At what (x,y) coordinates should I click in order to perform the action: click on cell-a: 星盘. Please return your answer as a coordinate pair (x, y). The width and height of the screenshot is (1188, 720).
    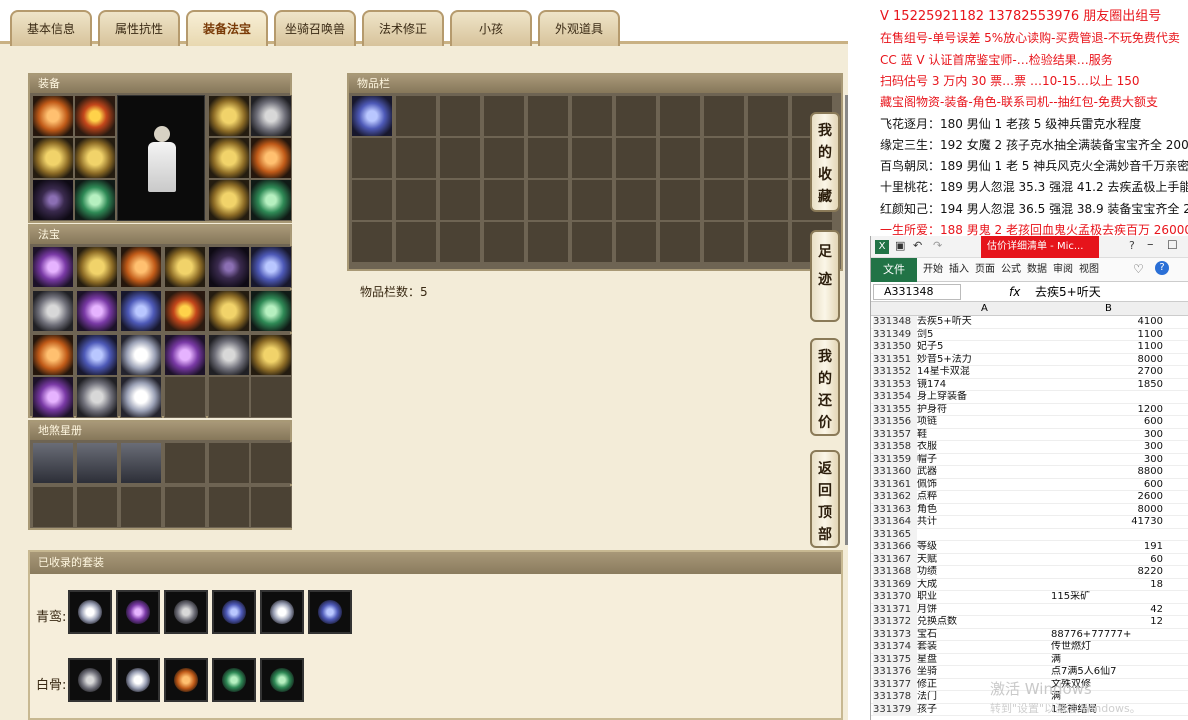
    Looking at the image, I should click on (984, 660).